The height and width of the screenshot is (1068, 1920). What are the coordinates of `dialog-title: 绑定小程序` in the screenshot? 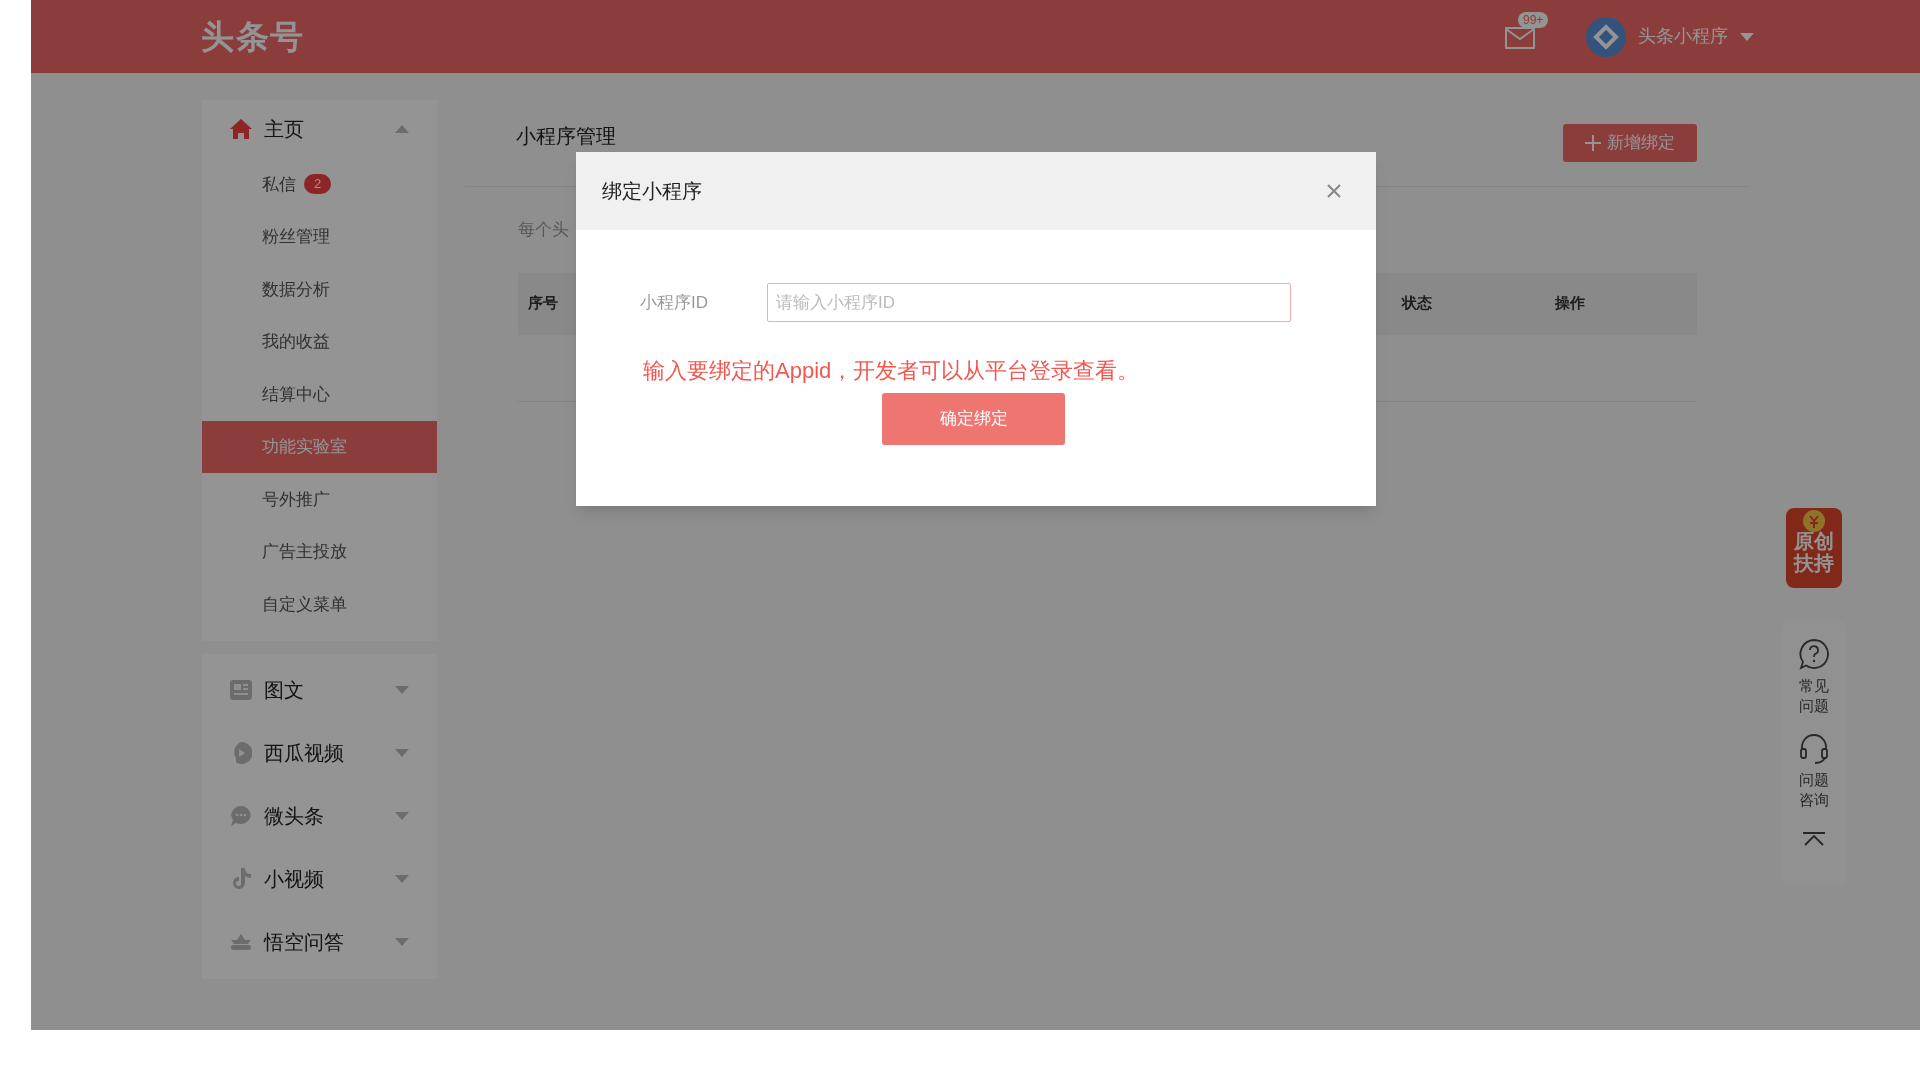 It's located at (652, 191).